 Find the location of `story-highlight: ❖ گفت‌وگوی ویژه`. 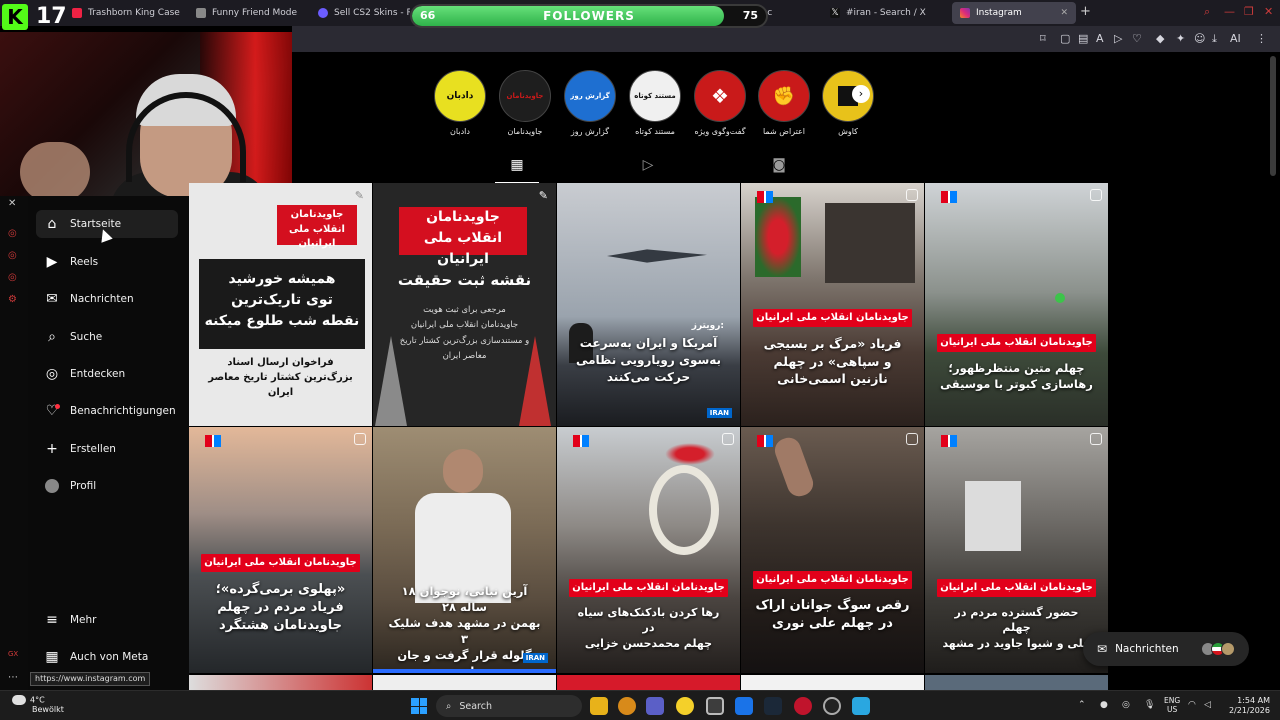

story-highlight: ❖ گفت‌وگوی ویژه is located at coordinates (720, 103).